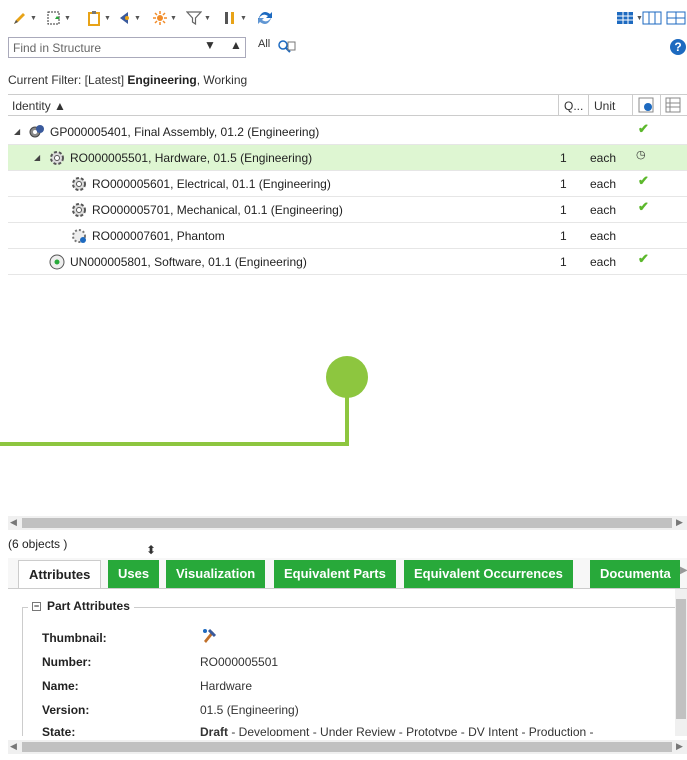  I want to click on table-horizontal-scrollbar: ◀ ▶, so click(347, 523).